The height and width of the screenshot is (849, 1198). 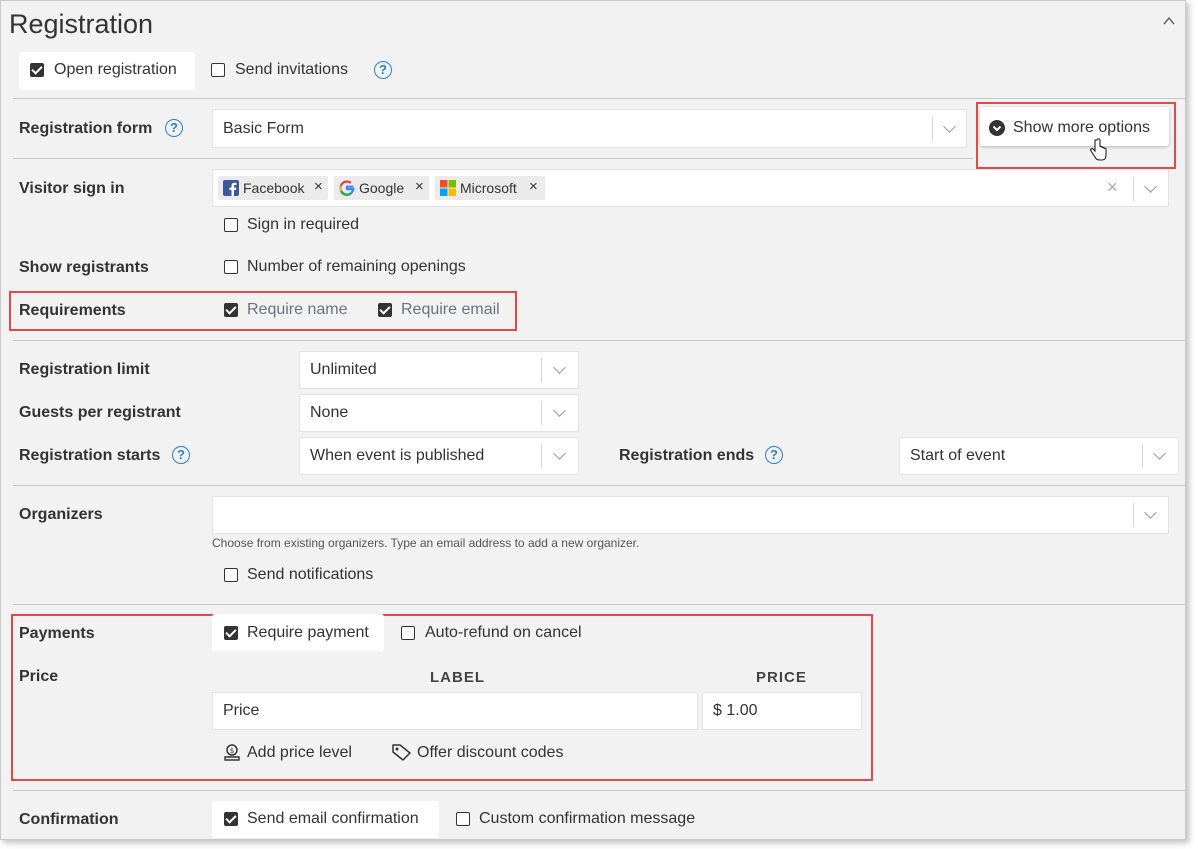 I want to click on send-email-confirmation-checkbox, so click(x=231, y=819).